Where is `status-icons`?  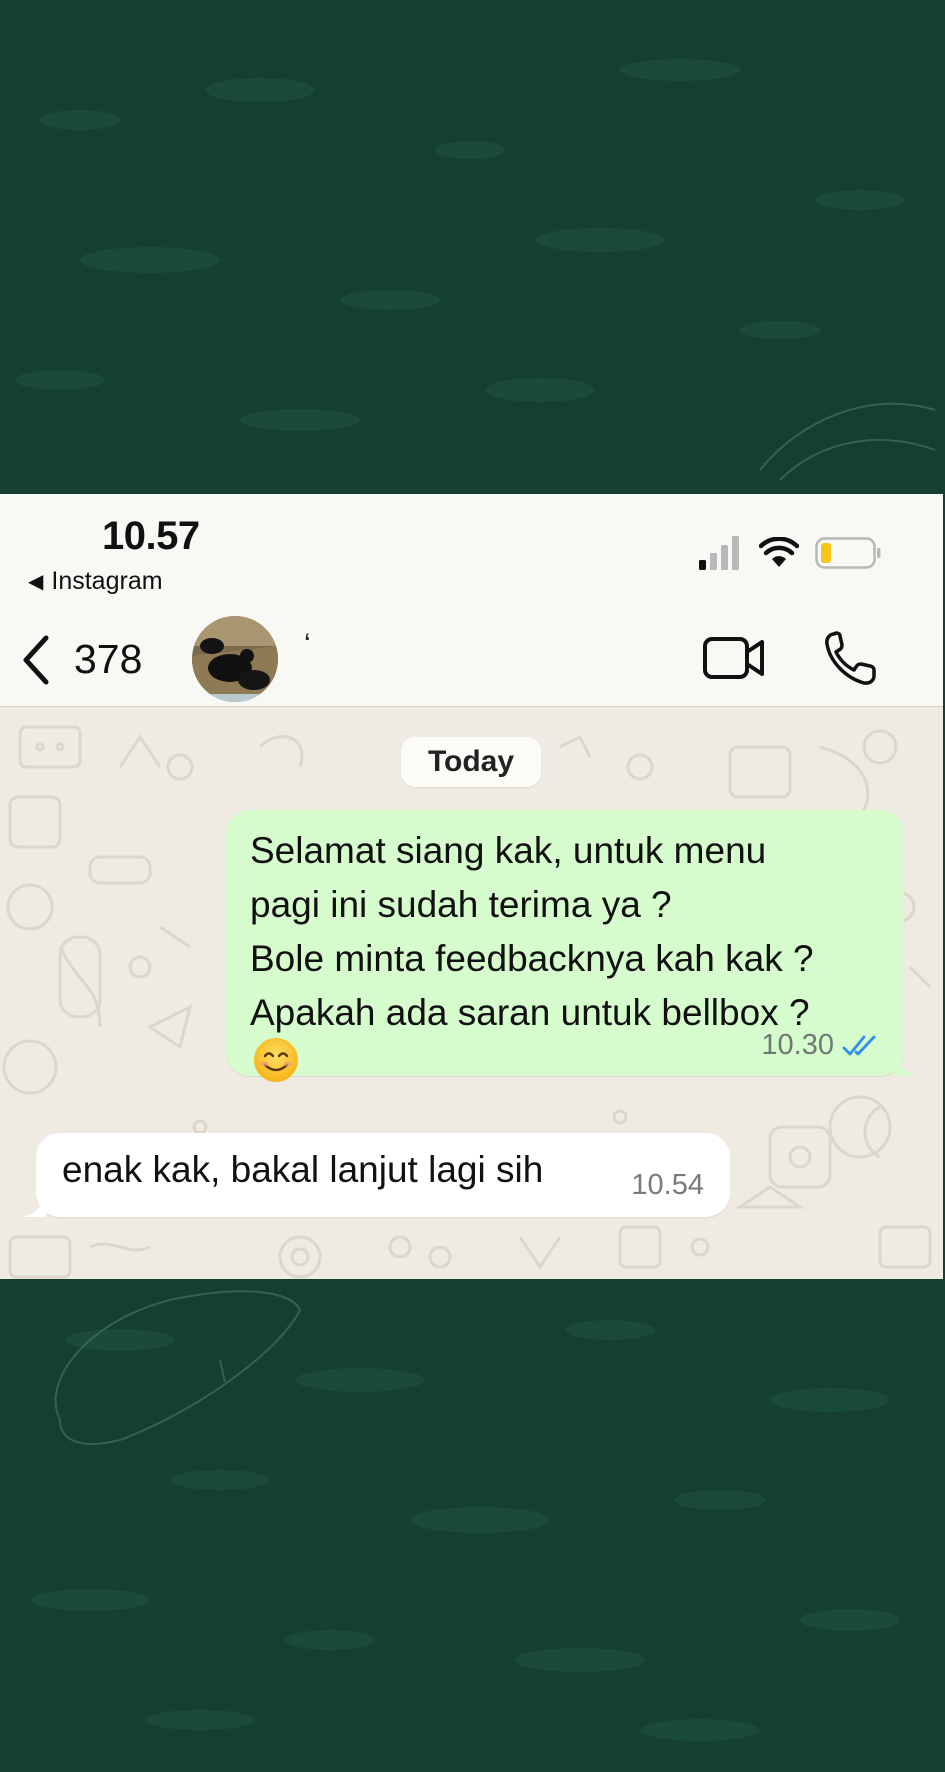 status-icons is located at coordinates (790, 553).